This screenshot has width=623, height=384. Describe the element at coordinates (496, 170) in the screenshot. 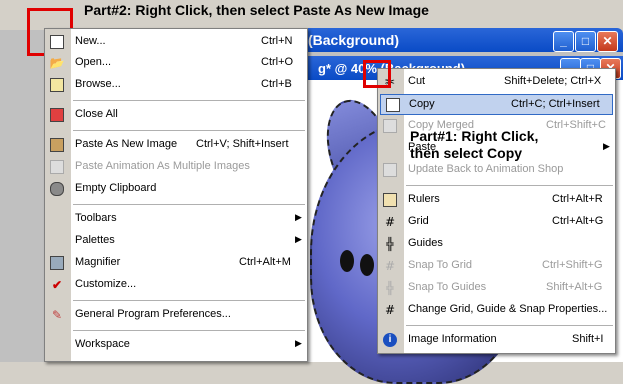

I see `menu-item-update-animation-shop: Update Back to Animation Shop` at that location.